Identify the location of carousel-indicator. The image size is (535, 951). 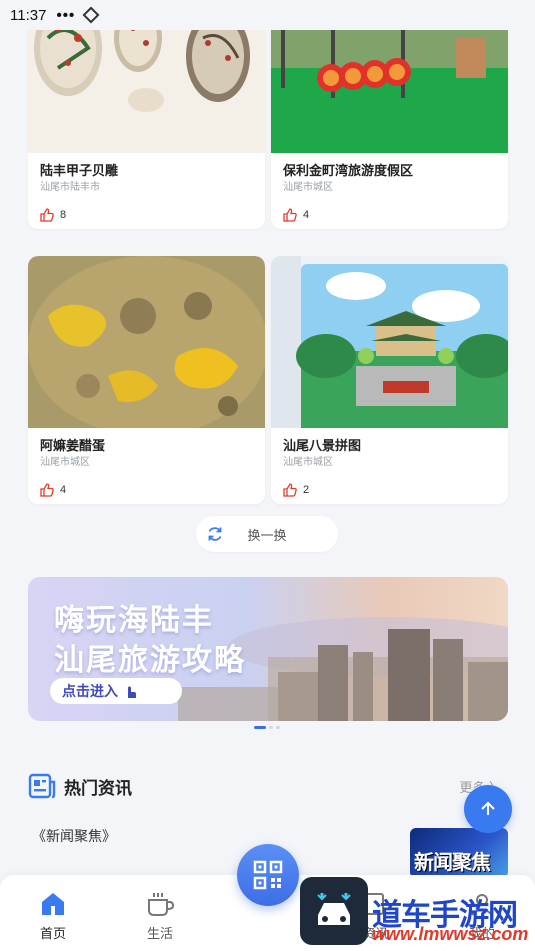
(267, 727).